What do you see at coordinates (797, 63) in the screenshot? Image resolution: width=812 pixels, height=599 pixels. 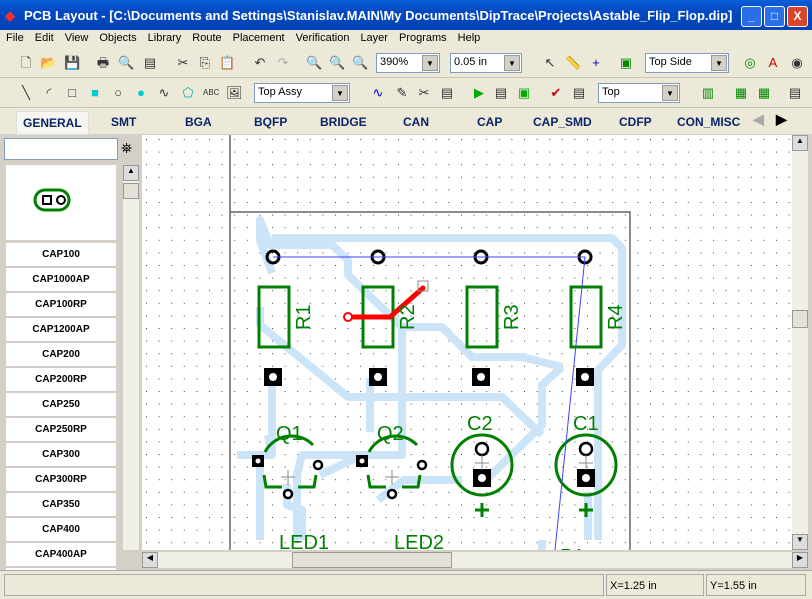 I see `via-icon: ◉` at bounding box center [797, 63].